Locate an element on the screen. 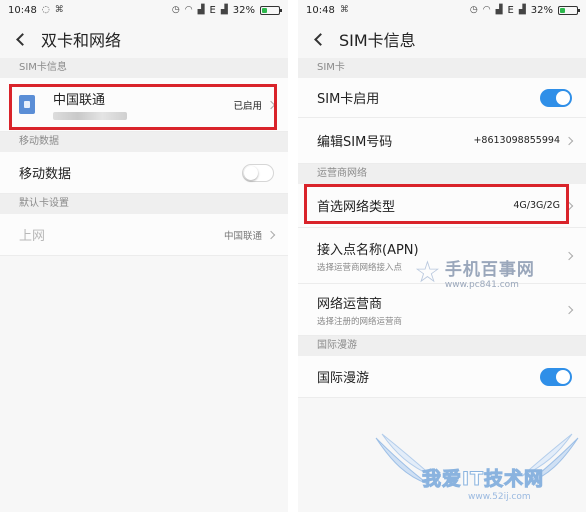 The height and width of the screenshot is (512, 586). sim-status: 已启用 is located at coordinates (247, 106).